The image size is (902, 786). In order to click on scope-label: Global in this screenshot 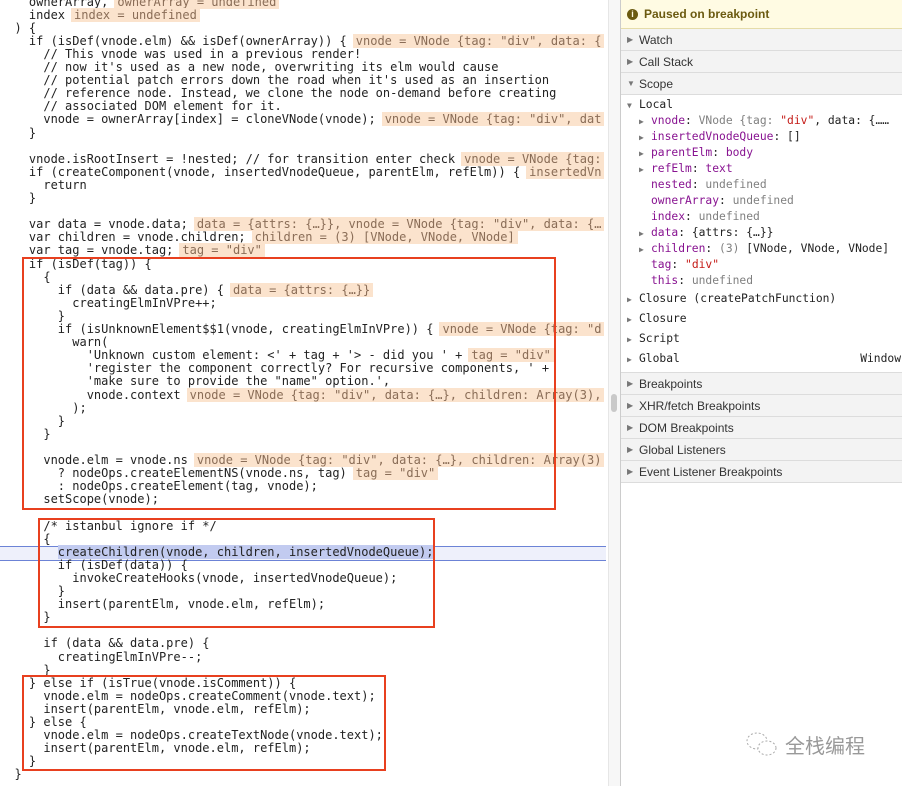, I will do `click(659, 358)`.